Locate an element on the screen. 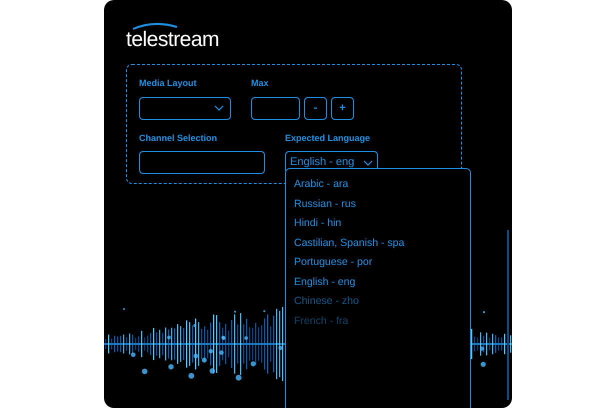 This screenshot has height=408, width=616. logo-text: telestream is located at coordinates (173, 40).